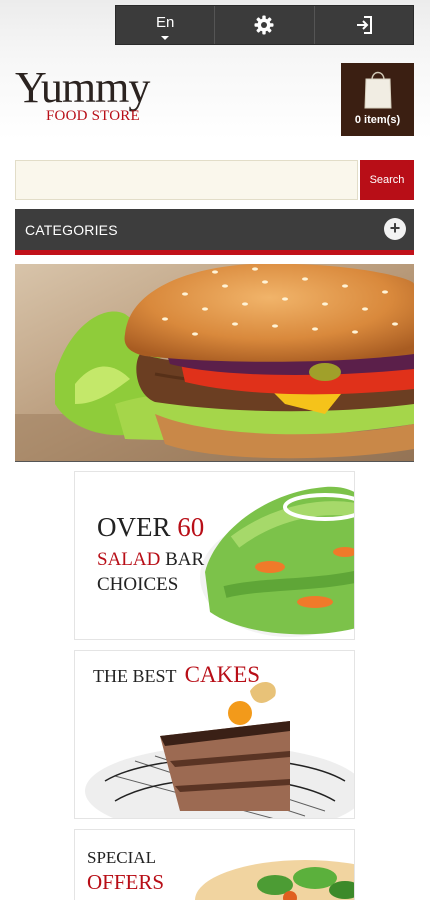 The height and width of the screenshot is (900, 430). I want to click on banner-3-line-1: SPECIAL, so click(121, 857).